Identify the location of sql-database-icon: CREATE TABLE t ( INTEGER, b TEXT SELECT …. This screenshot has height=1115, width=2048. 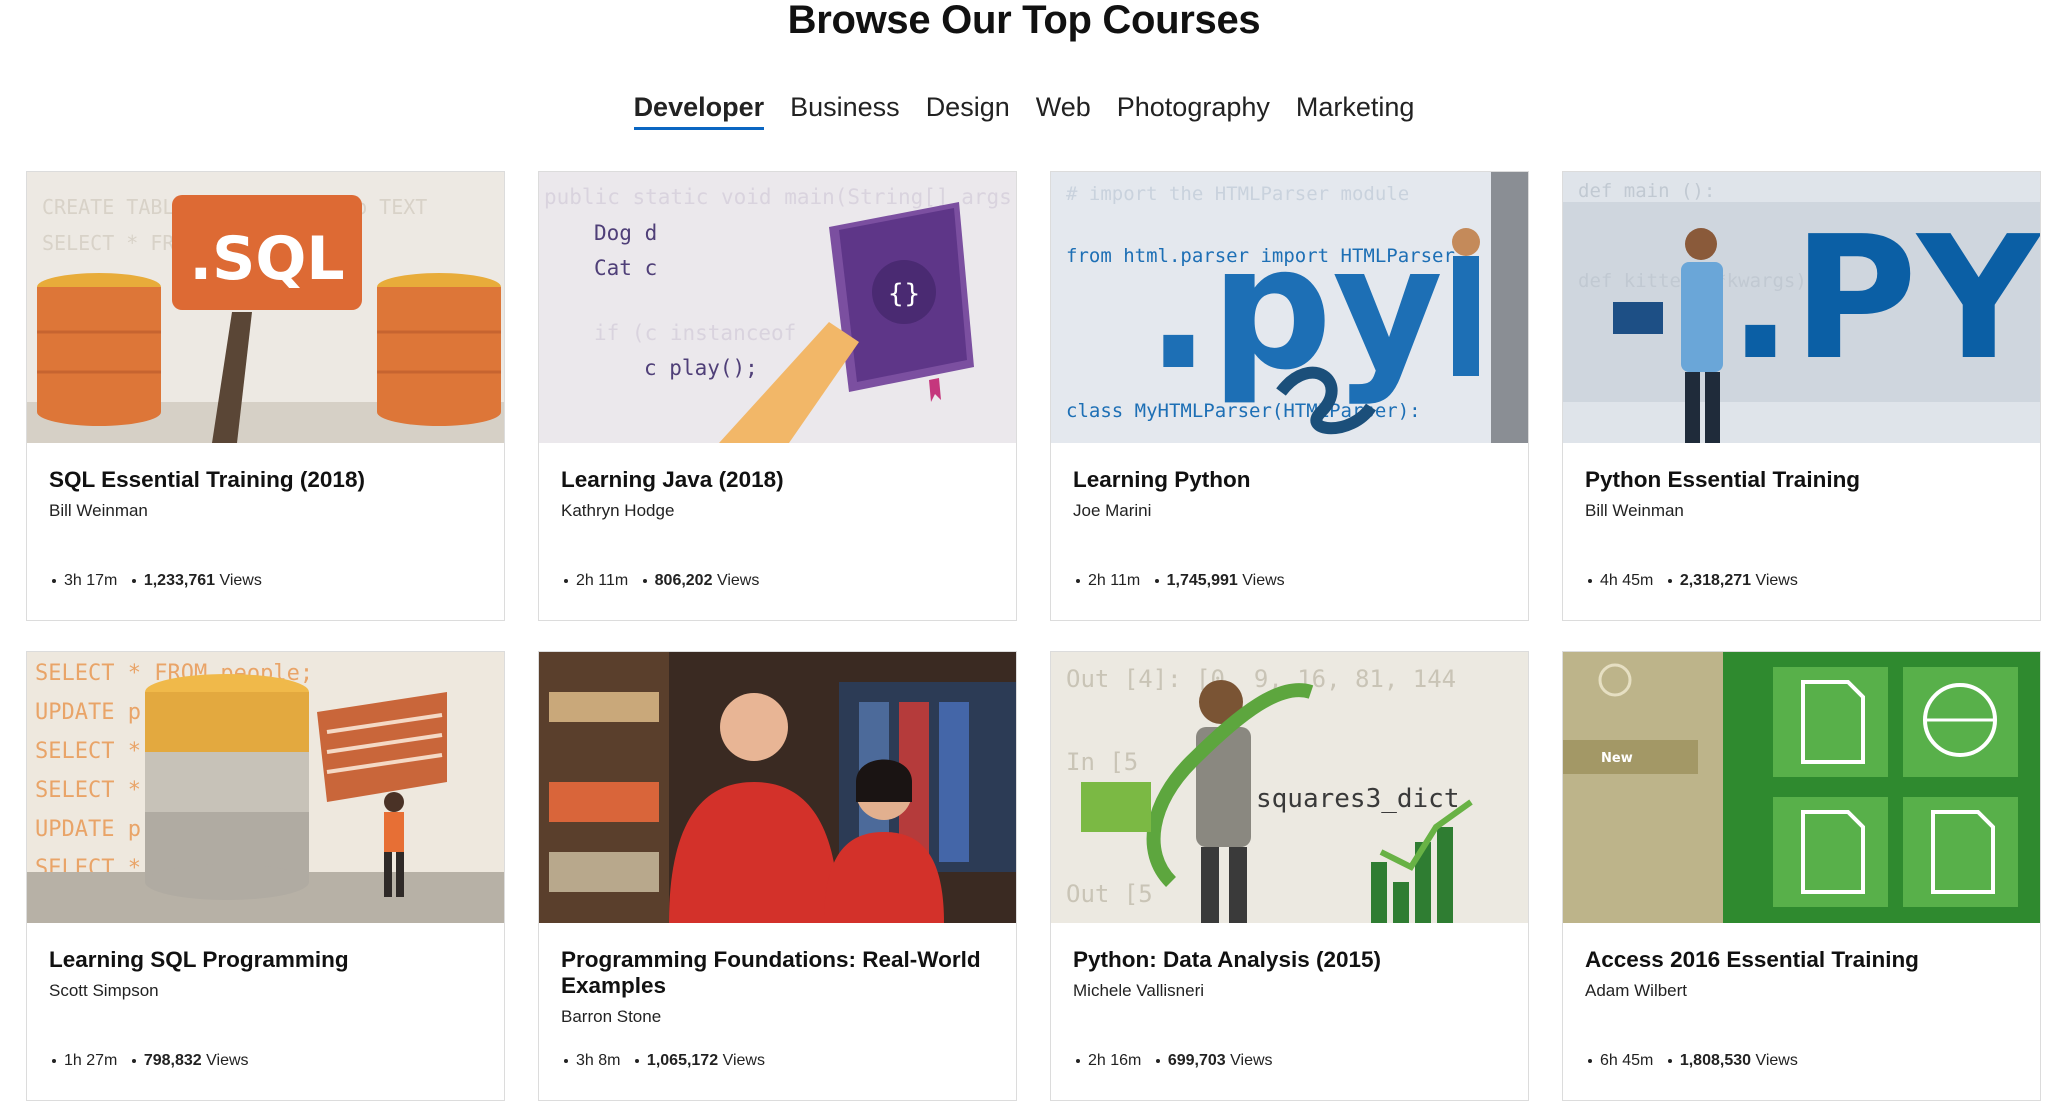
(265, 307).